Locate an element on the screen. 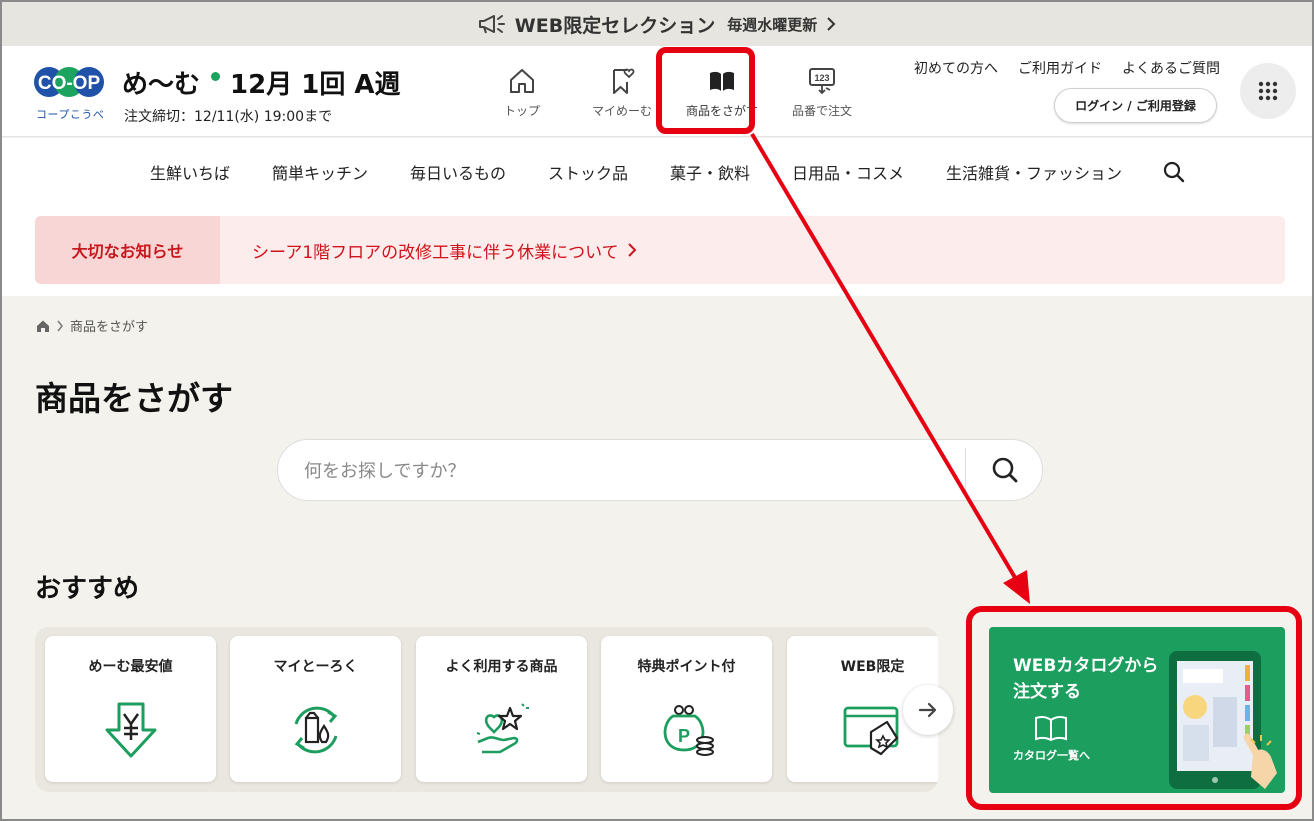 This screenshot has height=821, width=1314. carousel-next-button is located at coordinates (928, 710).